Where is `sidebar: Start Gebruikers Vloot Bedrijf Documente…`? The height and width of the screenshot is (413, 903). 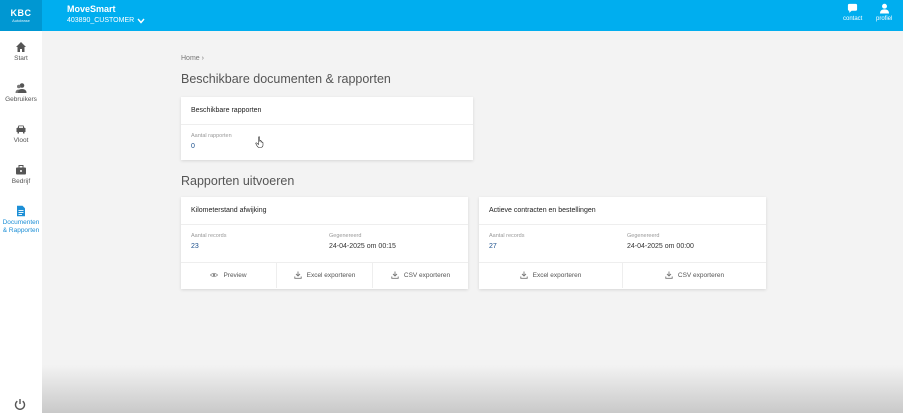 sidebar: Start Gebruikers Vloot Bedrijf Documente… is located at coordinates (21, 222).